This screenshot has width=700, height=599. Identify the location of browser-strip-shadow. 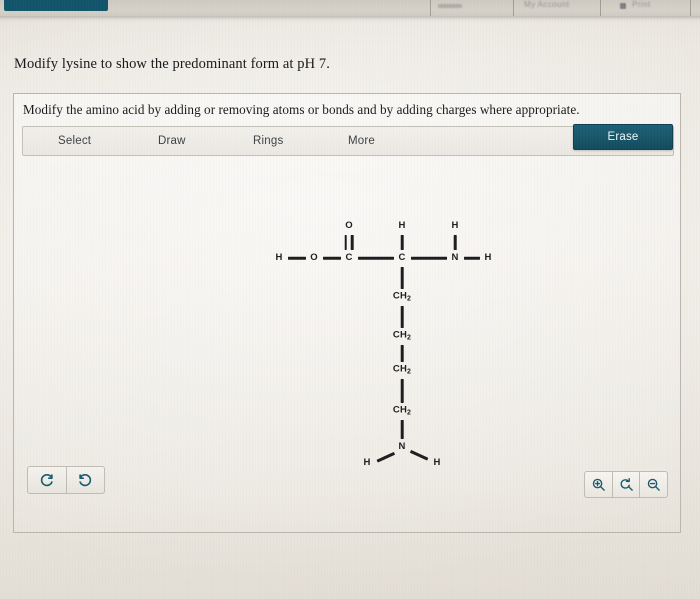
(350, 19).